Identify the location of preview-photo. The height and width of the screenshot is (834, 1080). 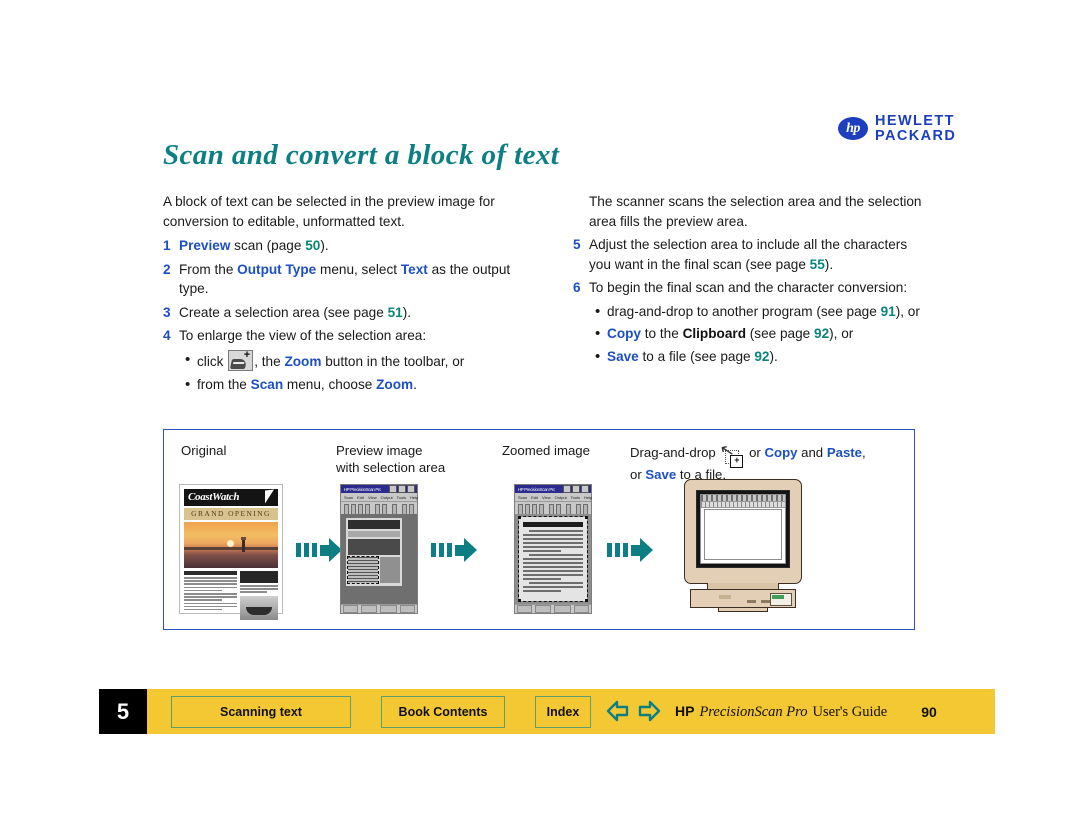
(374, 547).